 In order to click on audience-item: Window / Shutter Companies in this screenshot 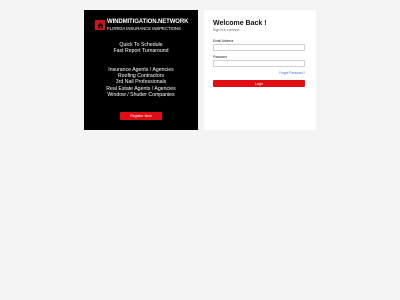, I will do `click(141, 94)`.